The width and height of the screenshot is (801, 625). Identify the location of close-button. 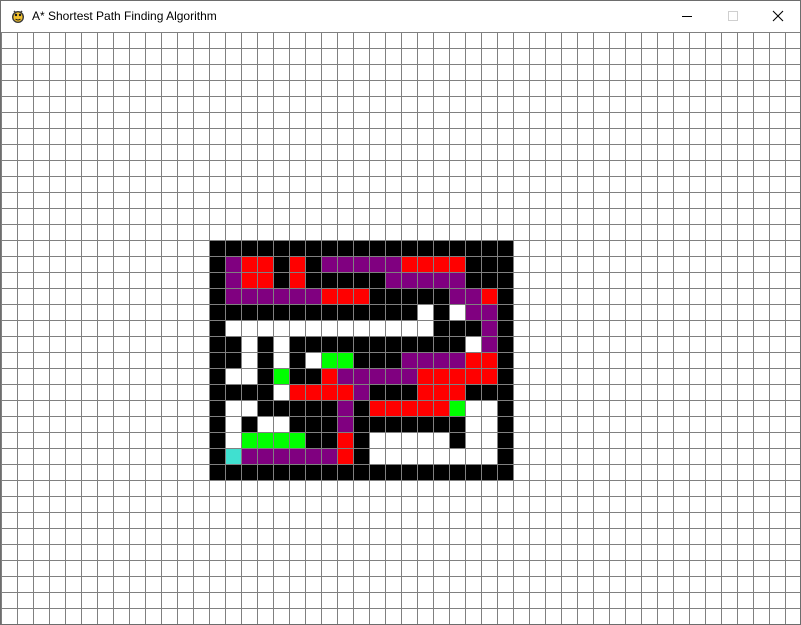
(777, 16).